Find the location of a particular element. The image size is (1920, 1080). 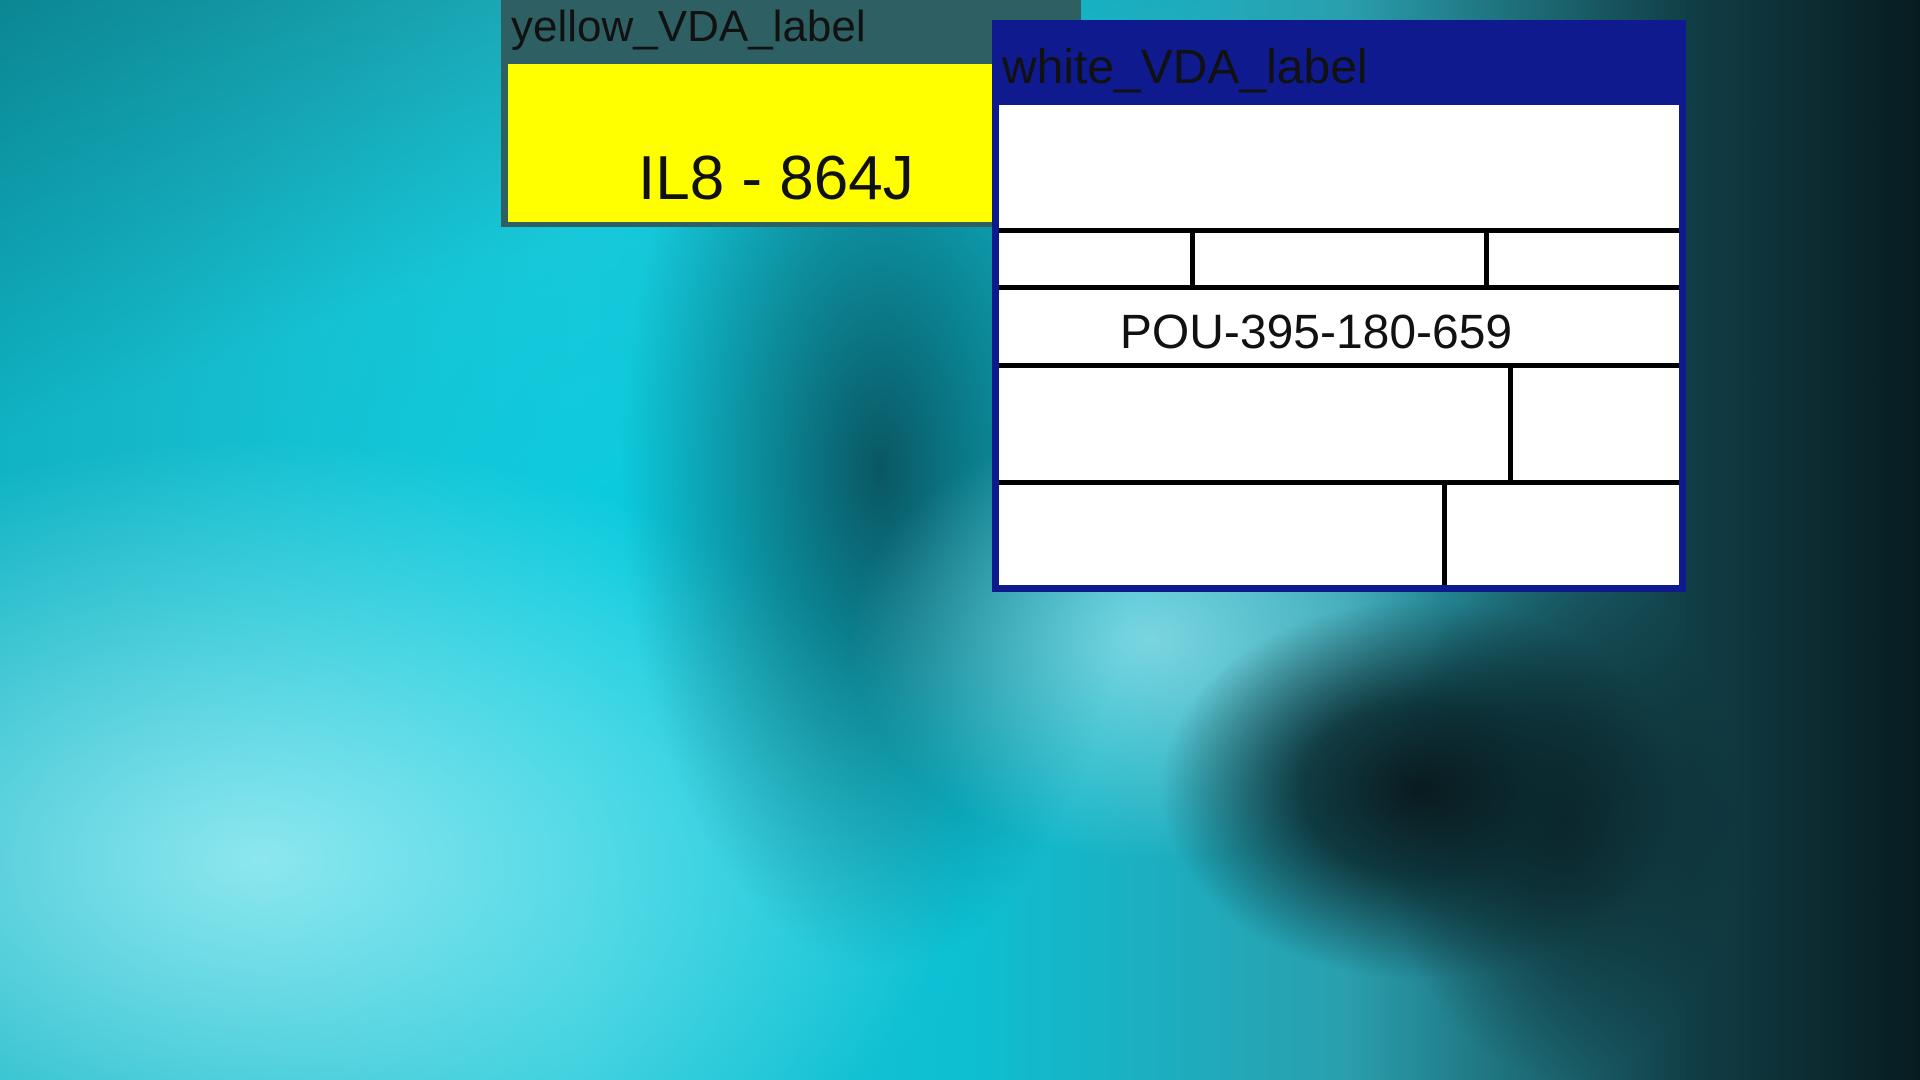

window-title: white_VDA_label is located at coordinates (1185, 67).